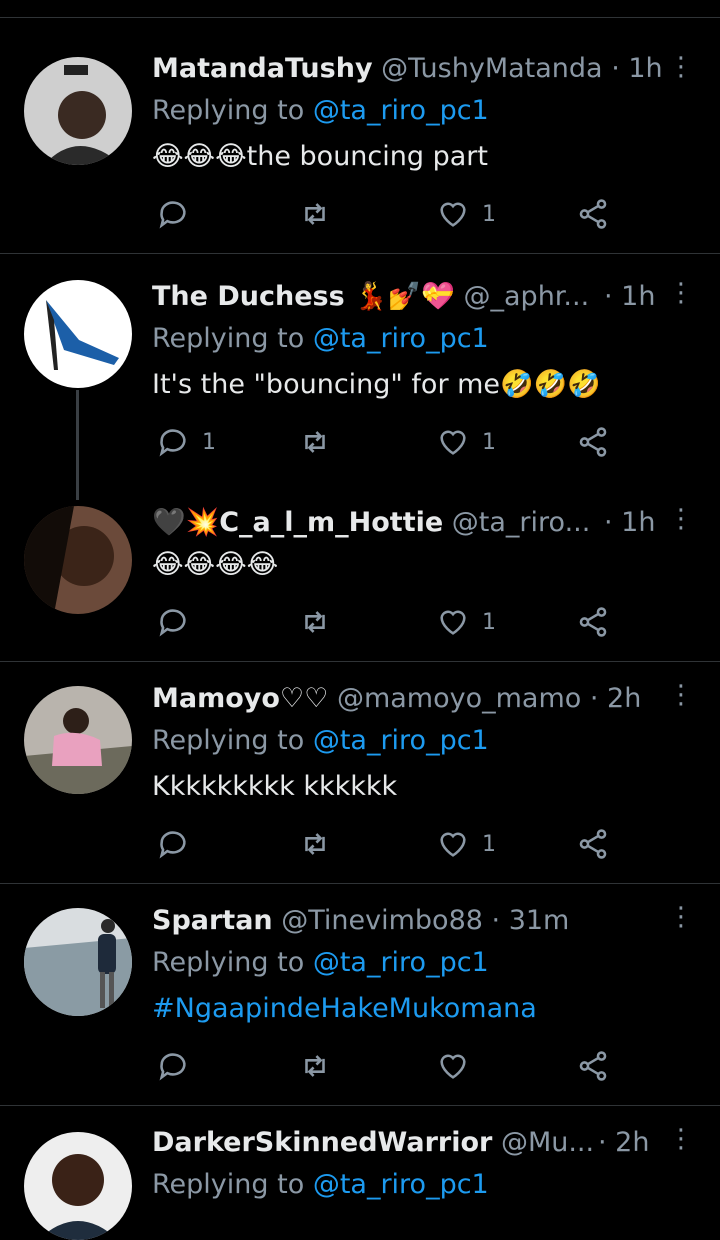  I want to click on tweet-text: 😂😂😂the bouncing part, so click(320, 156).